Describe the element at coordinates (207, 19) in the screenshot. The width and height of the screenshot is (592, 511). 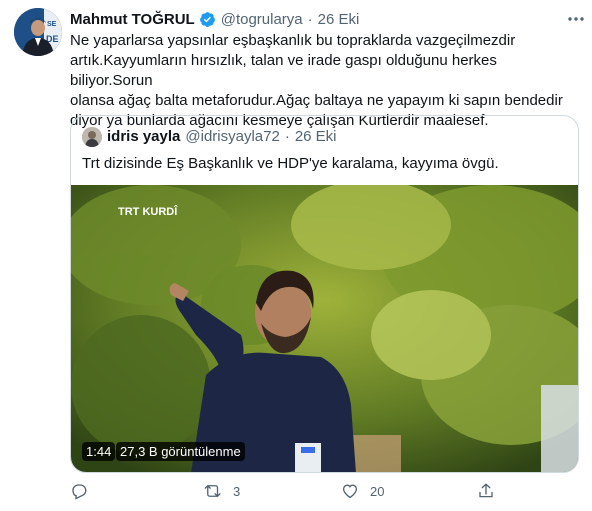
I see `verified-badge-icon` at that location.